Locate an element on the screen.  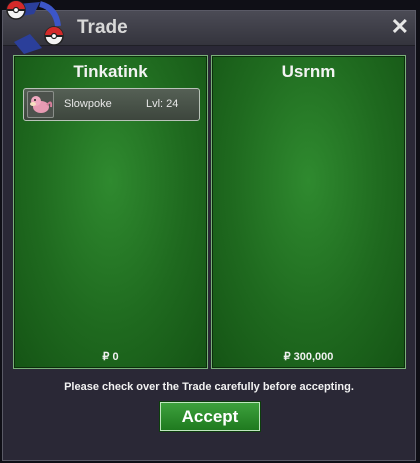
window-title: Trade is located at coordinates (102, 27).